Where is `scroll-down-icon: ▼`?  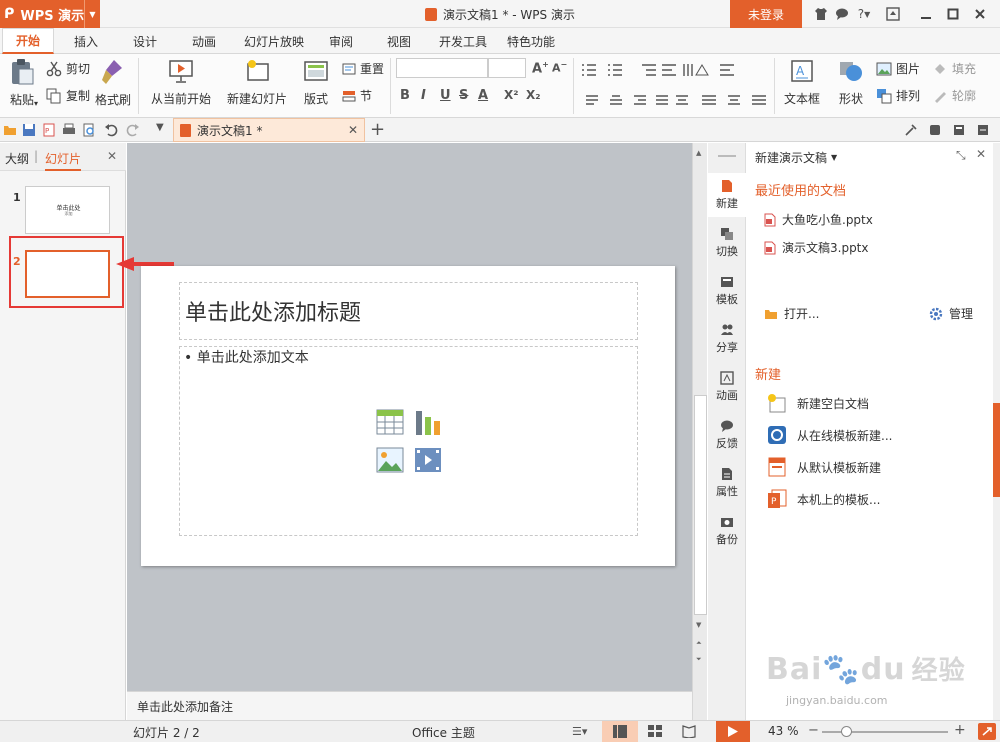 scroll-down-icon: ▼ is located at coordinates (698, 625).